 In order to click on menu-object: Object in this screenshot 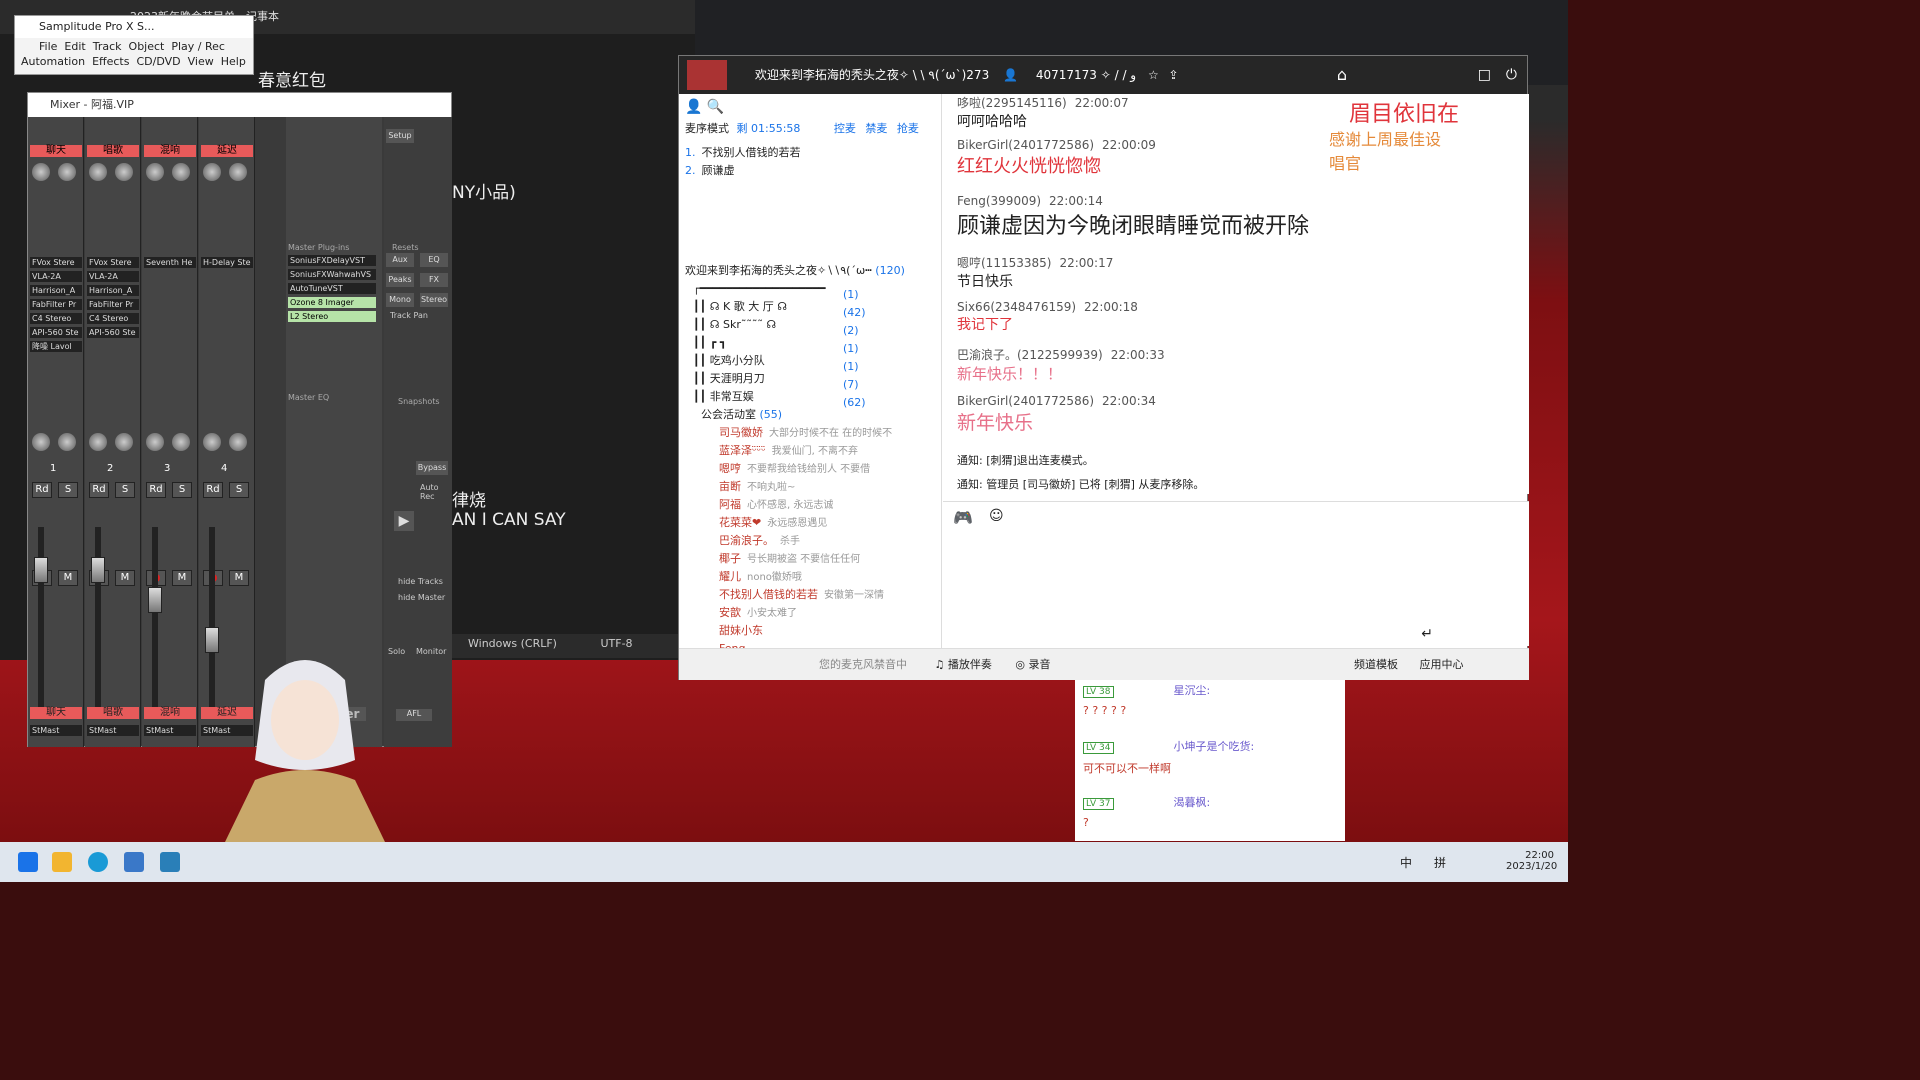, I will do `click(147, 46)`.